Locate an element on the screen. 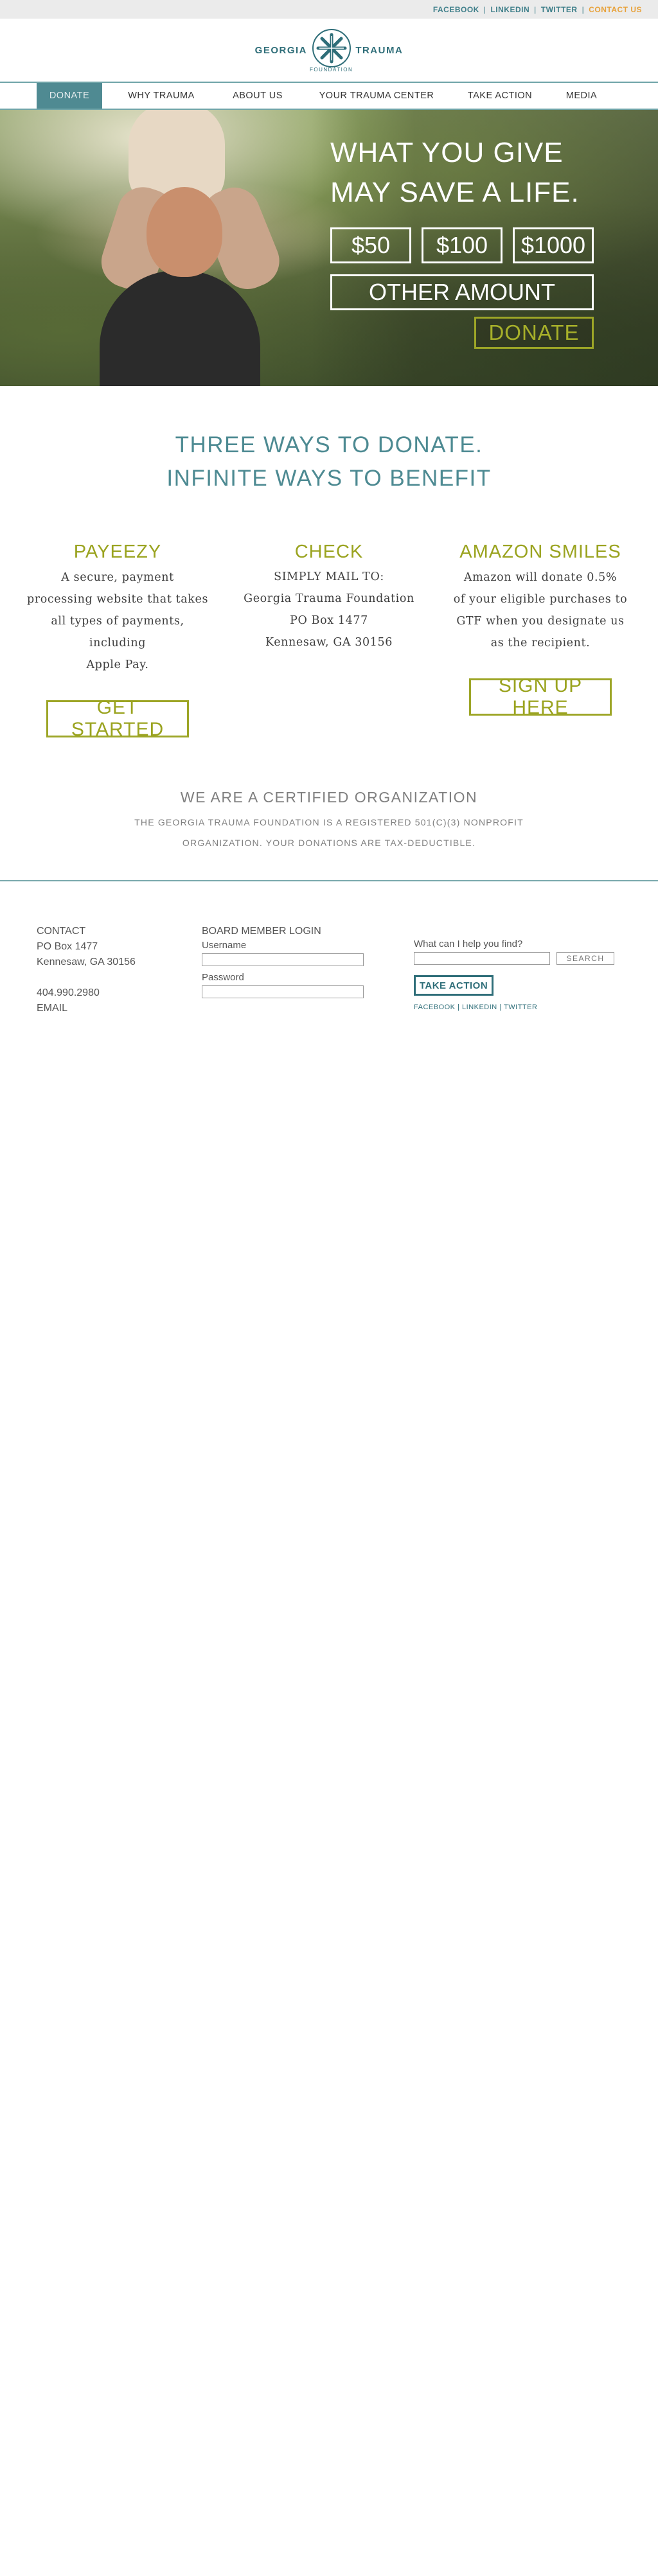  site-logo: GEORGIA FOUNDATION TRAUMA is located at coordinates (329, 50).